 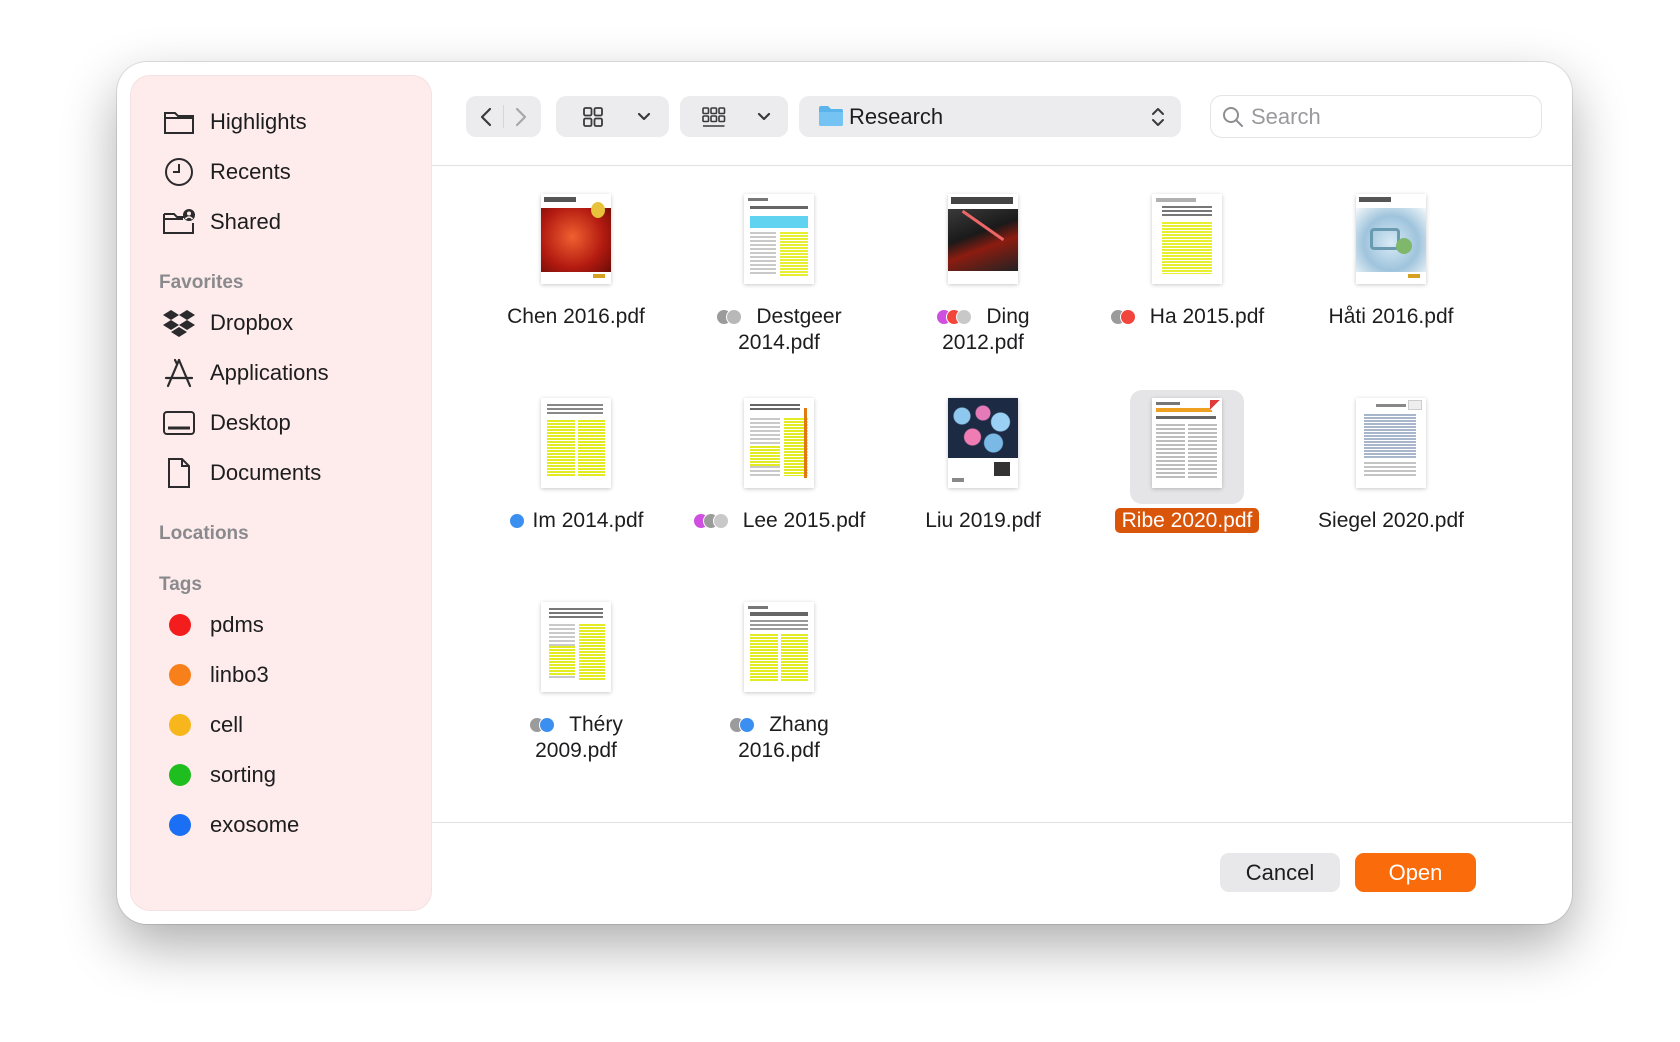 I want to click on sidebar-tag-exosome: exosome, so click(x=281, y=825).